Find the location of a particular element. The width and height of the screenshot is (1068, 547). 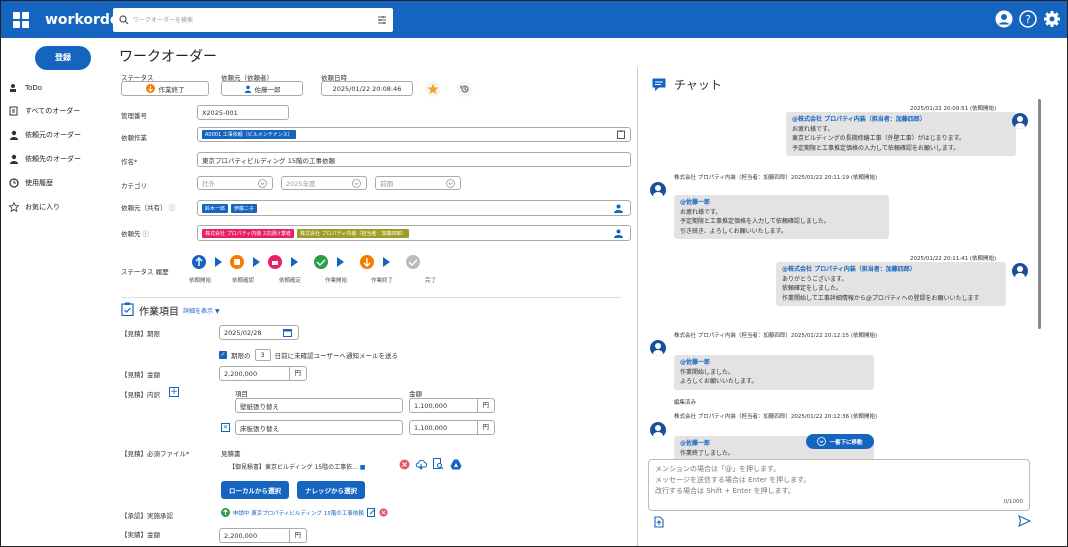

sidebar-item-label: お気に入り is located at coordinates (42, 207).